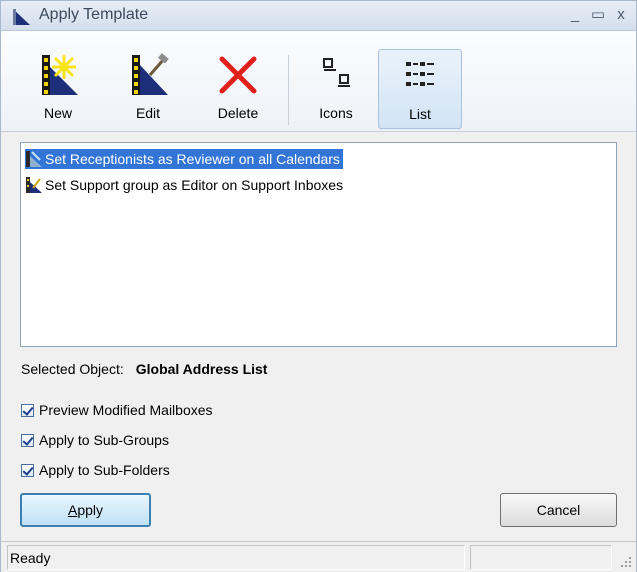 The width and height of the screenshot is (637, 572). I want to click on selected-object-row: Selected Object: Global Address List, so click(144, 369).